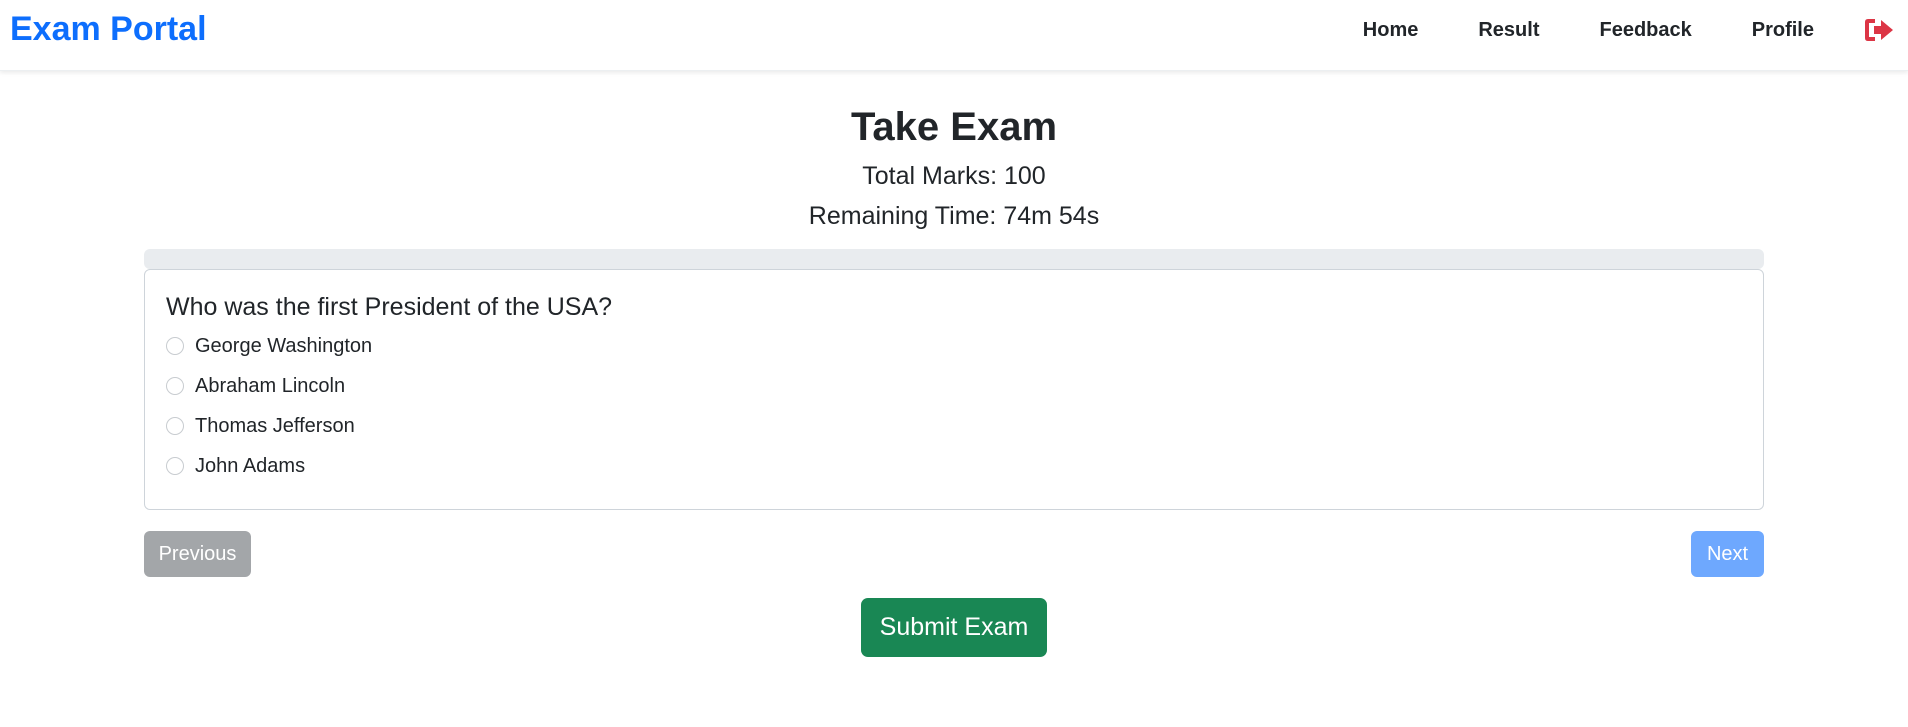 This screenshot has width=1908, height=727. What do you see at coordinates (284, 346) in the screenshot?
I see `option-label: George Washington` at bounding box center [284, 346].